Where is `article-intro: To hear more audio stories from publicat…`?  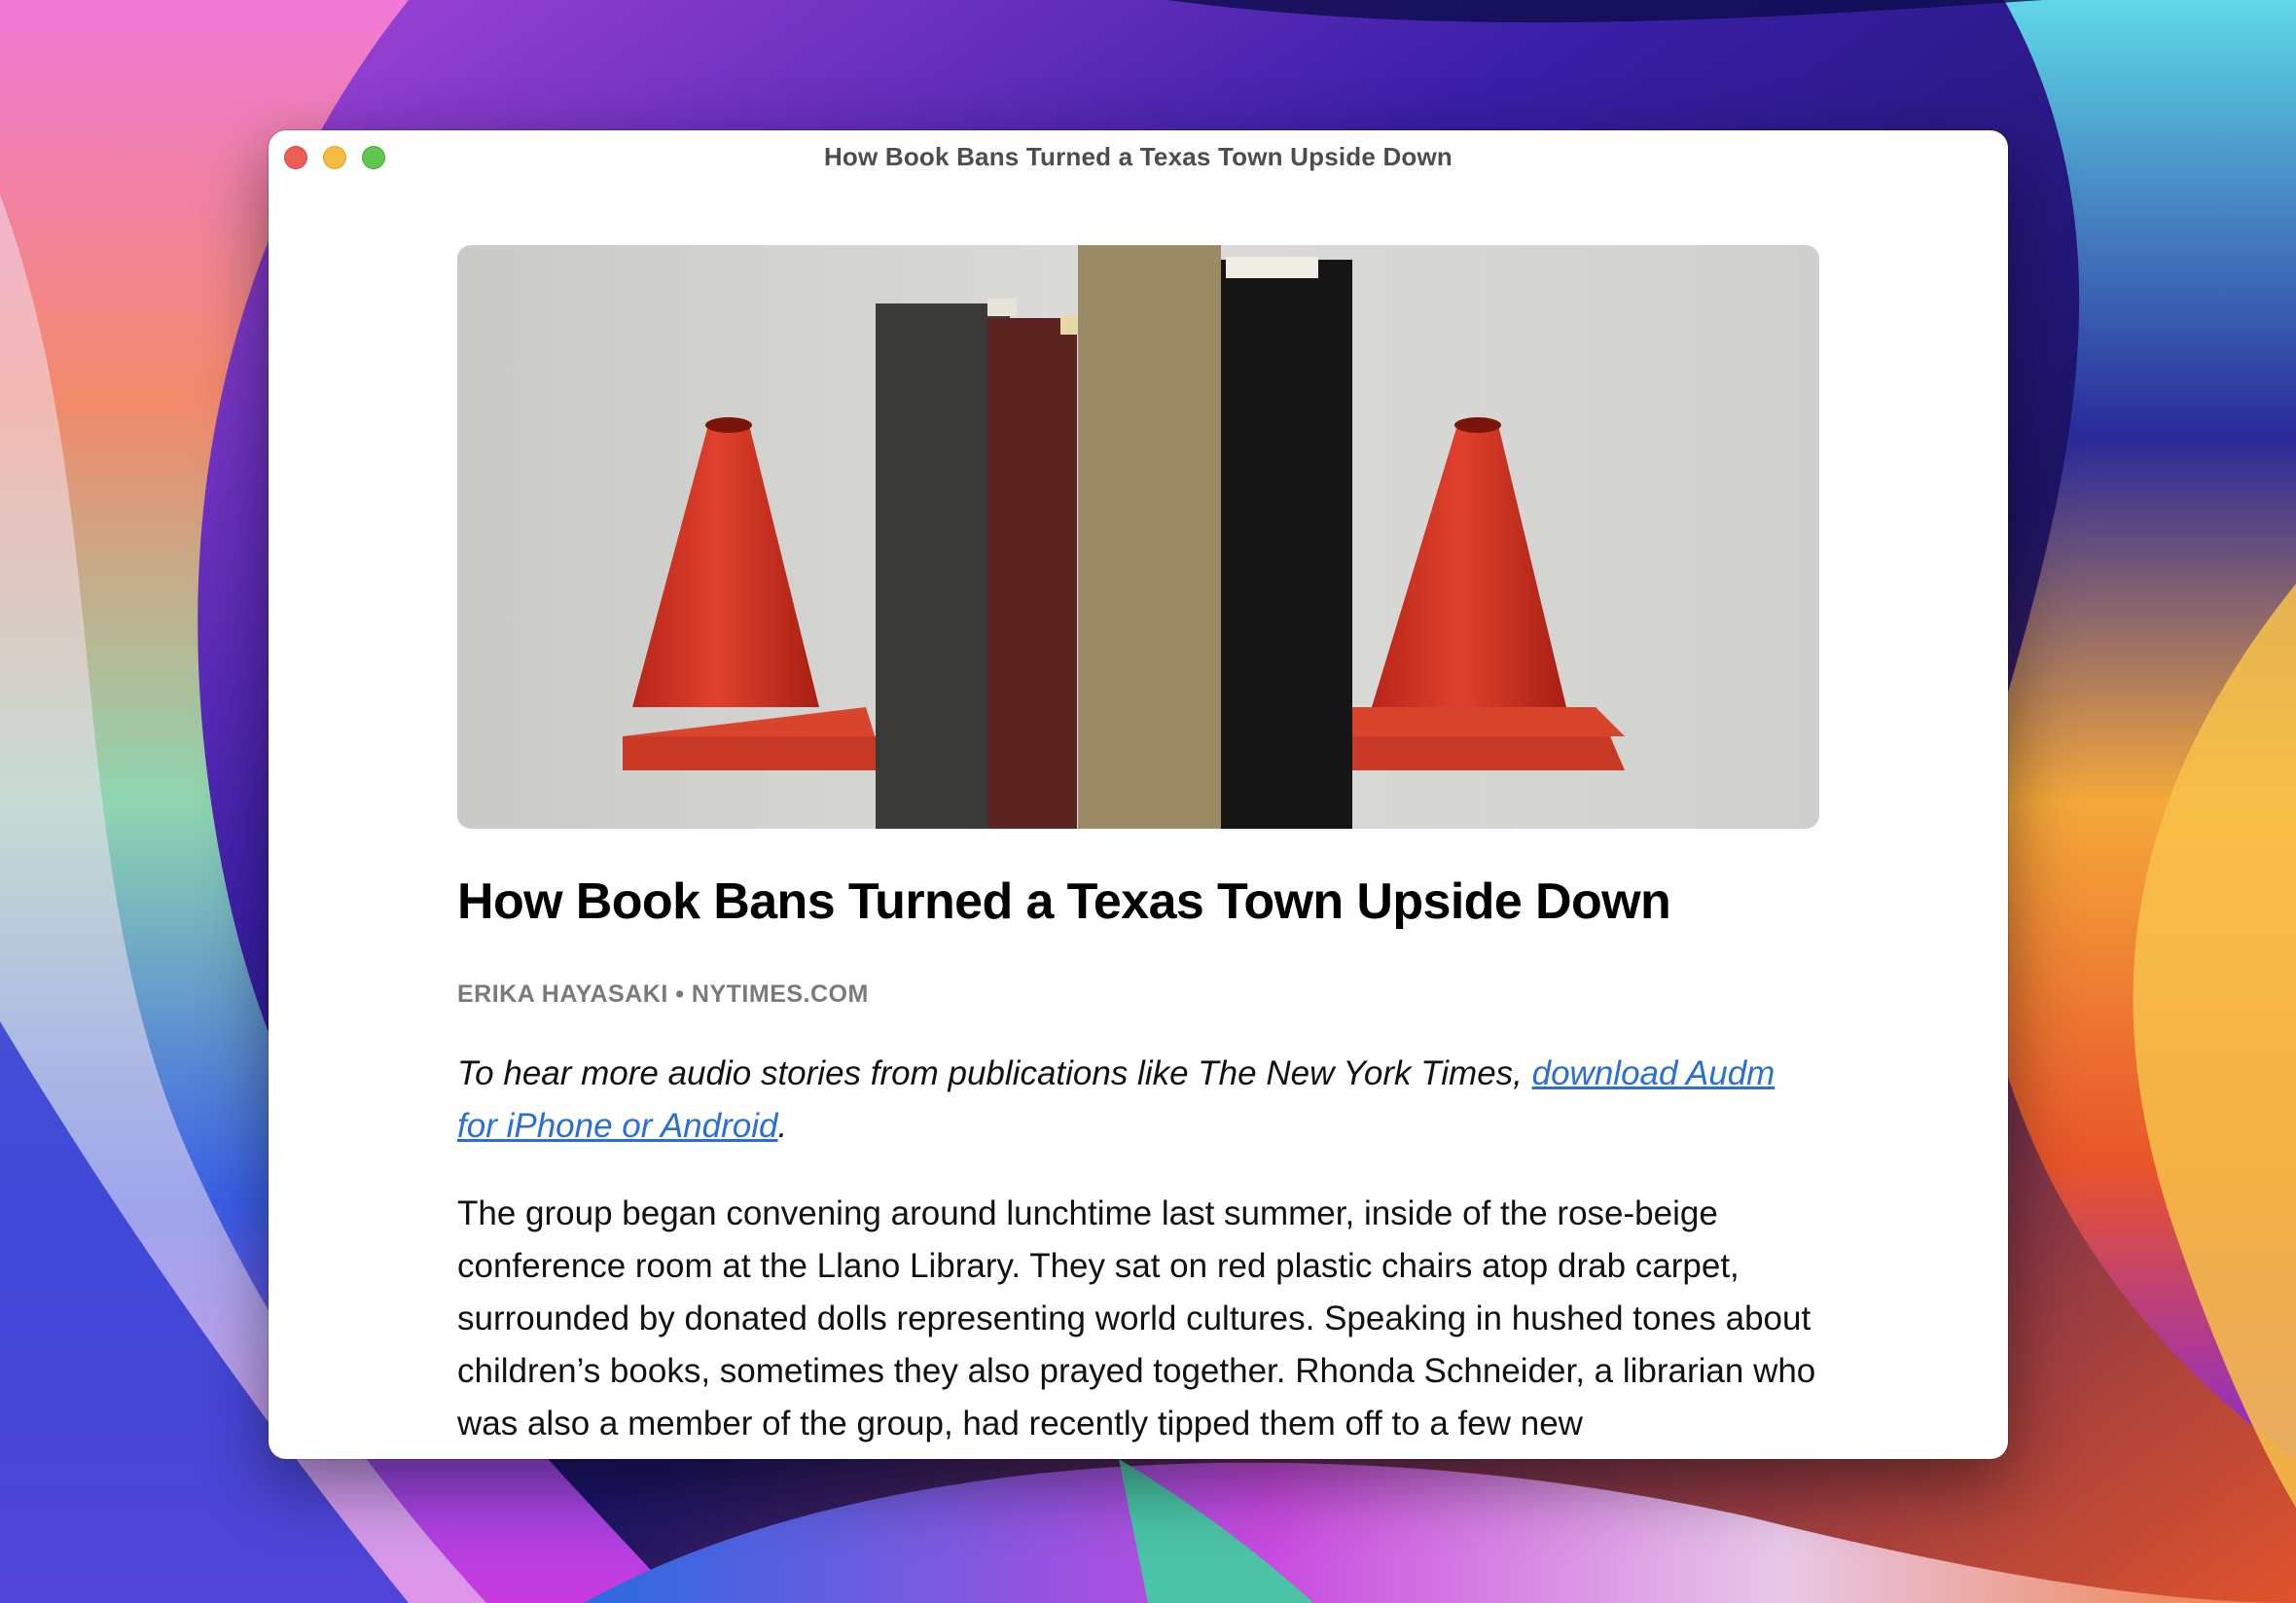 article-intro: To hear more audio stories from publicat… is located at coordinates (1138, 1100).